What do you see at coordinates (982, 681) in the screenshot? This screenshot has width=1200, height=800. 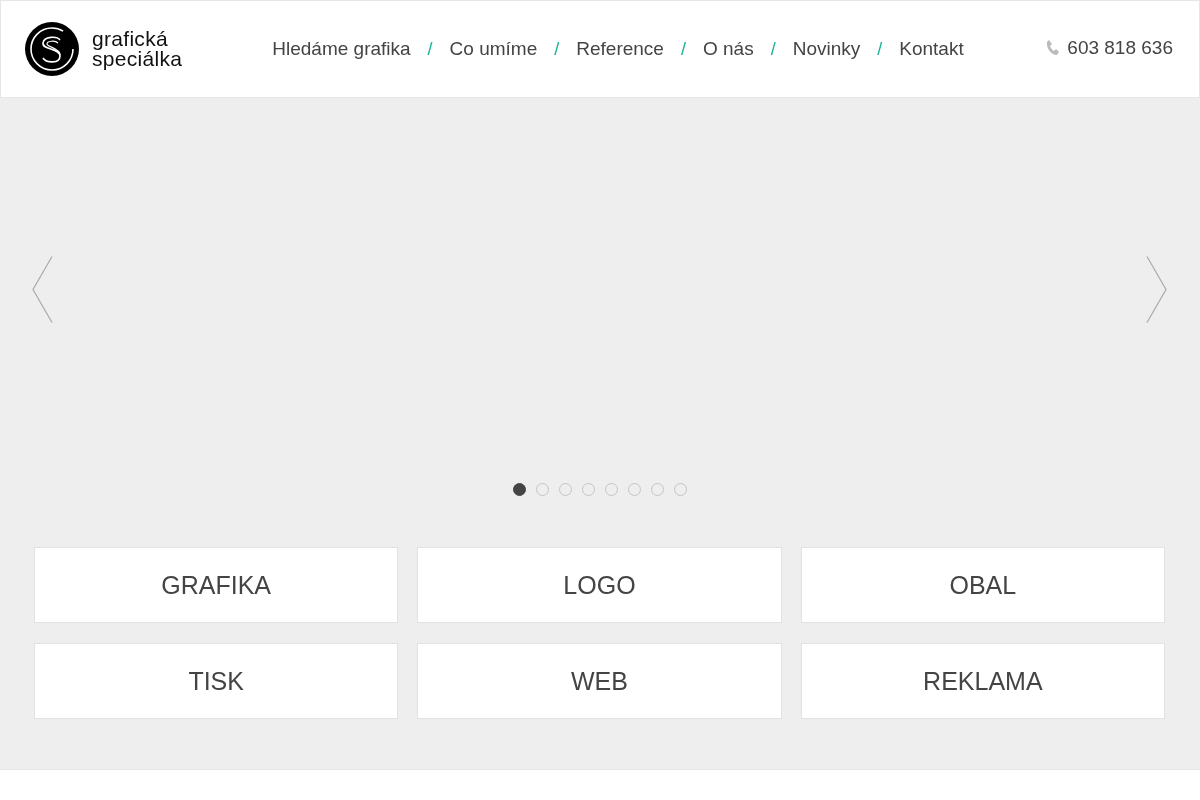 I see `category-tile: REKLAMA` at bounding box center [982, 681].